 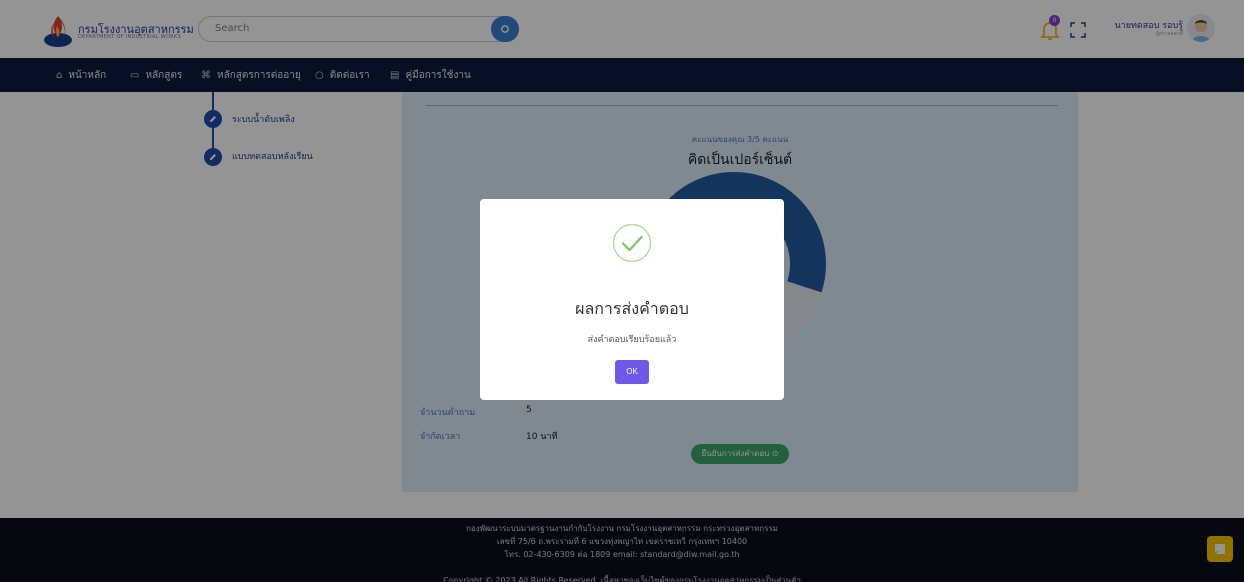 I want to click on dialog-title: ผลการส่งคำตอบ, so click(x=632, y=308).